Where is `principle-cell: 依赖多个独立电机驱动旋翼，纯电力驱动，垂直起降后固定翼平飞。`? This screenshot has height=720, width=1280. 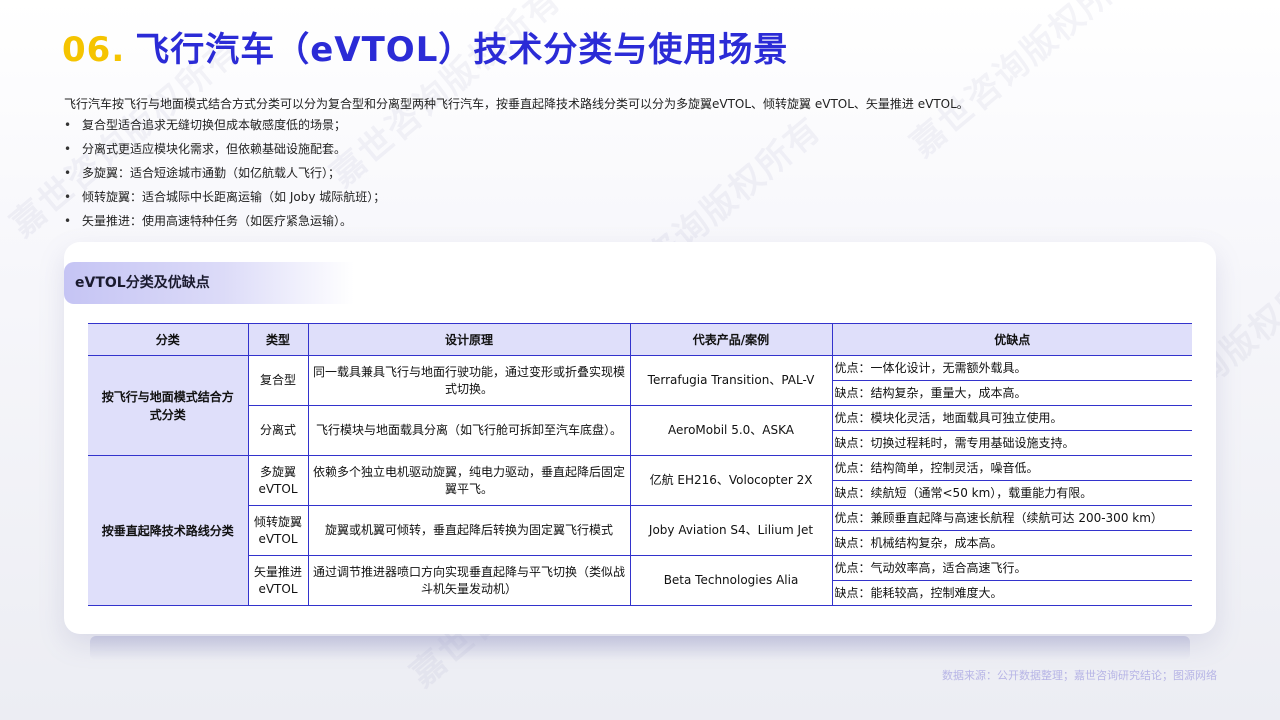
principle-cell: 依赖多个独立电机驱动旋翼，纯电力驱动，垂直起降后固定翼平飞。 is located at coordinates (468, 480).